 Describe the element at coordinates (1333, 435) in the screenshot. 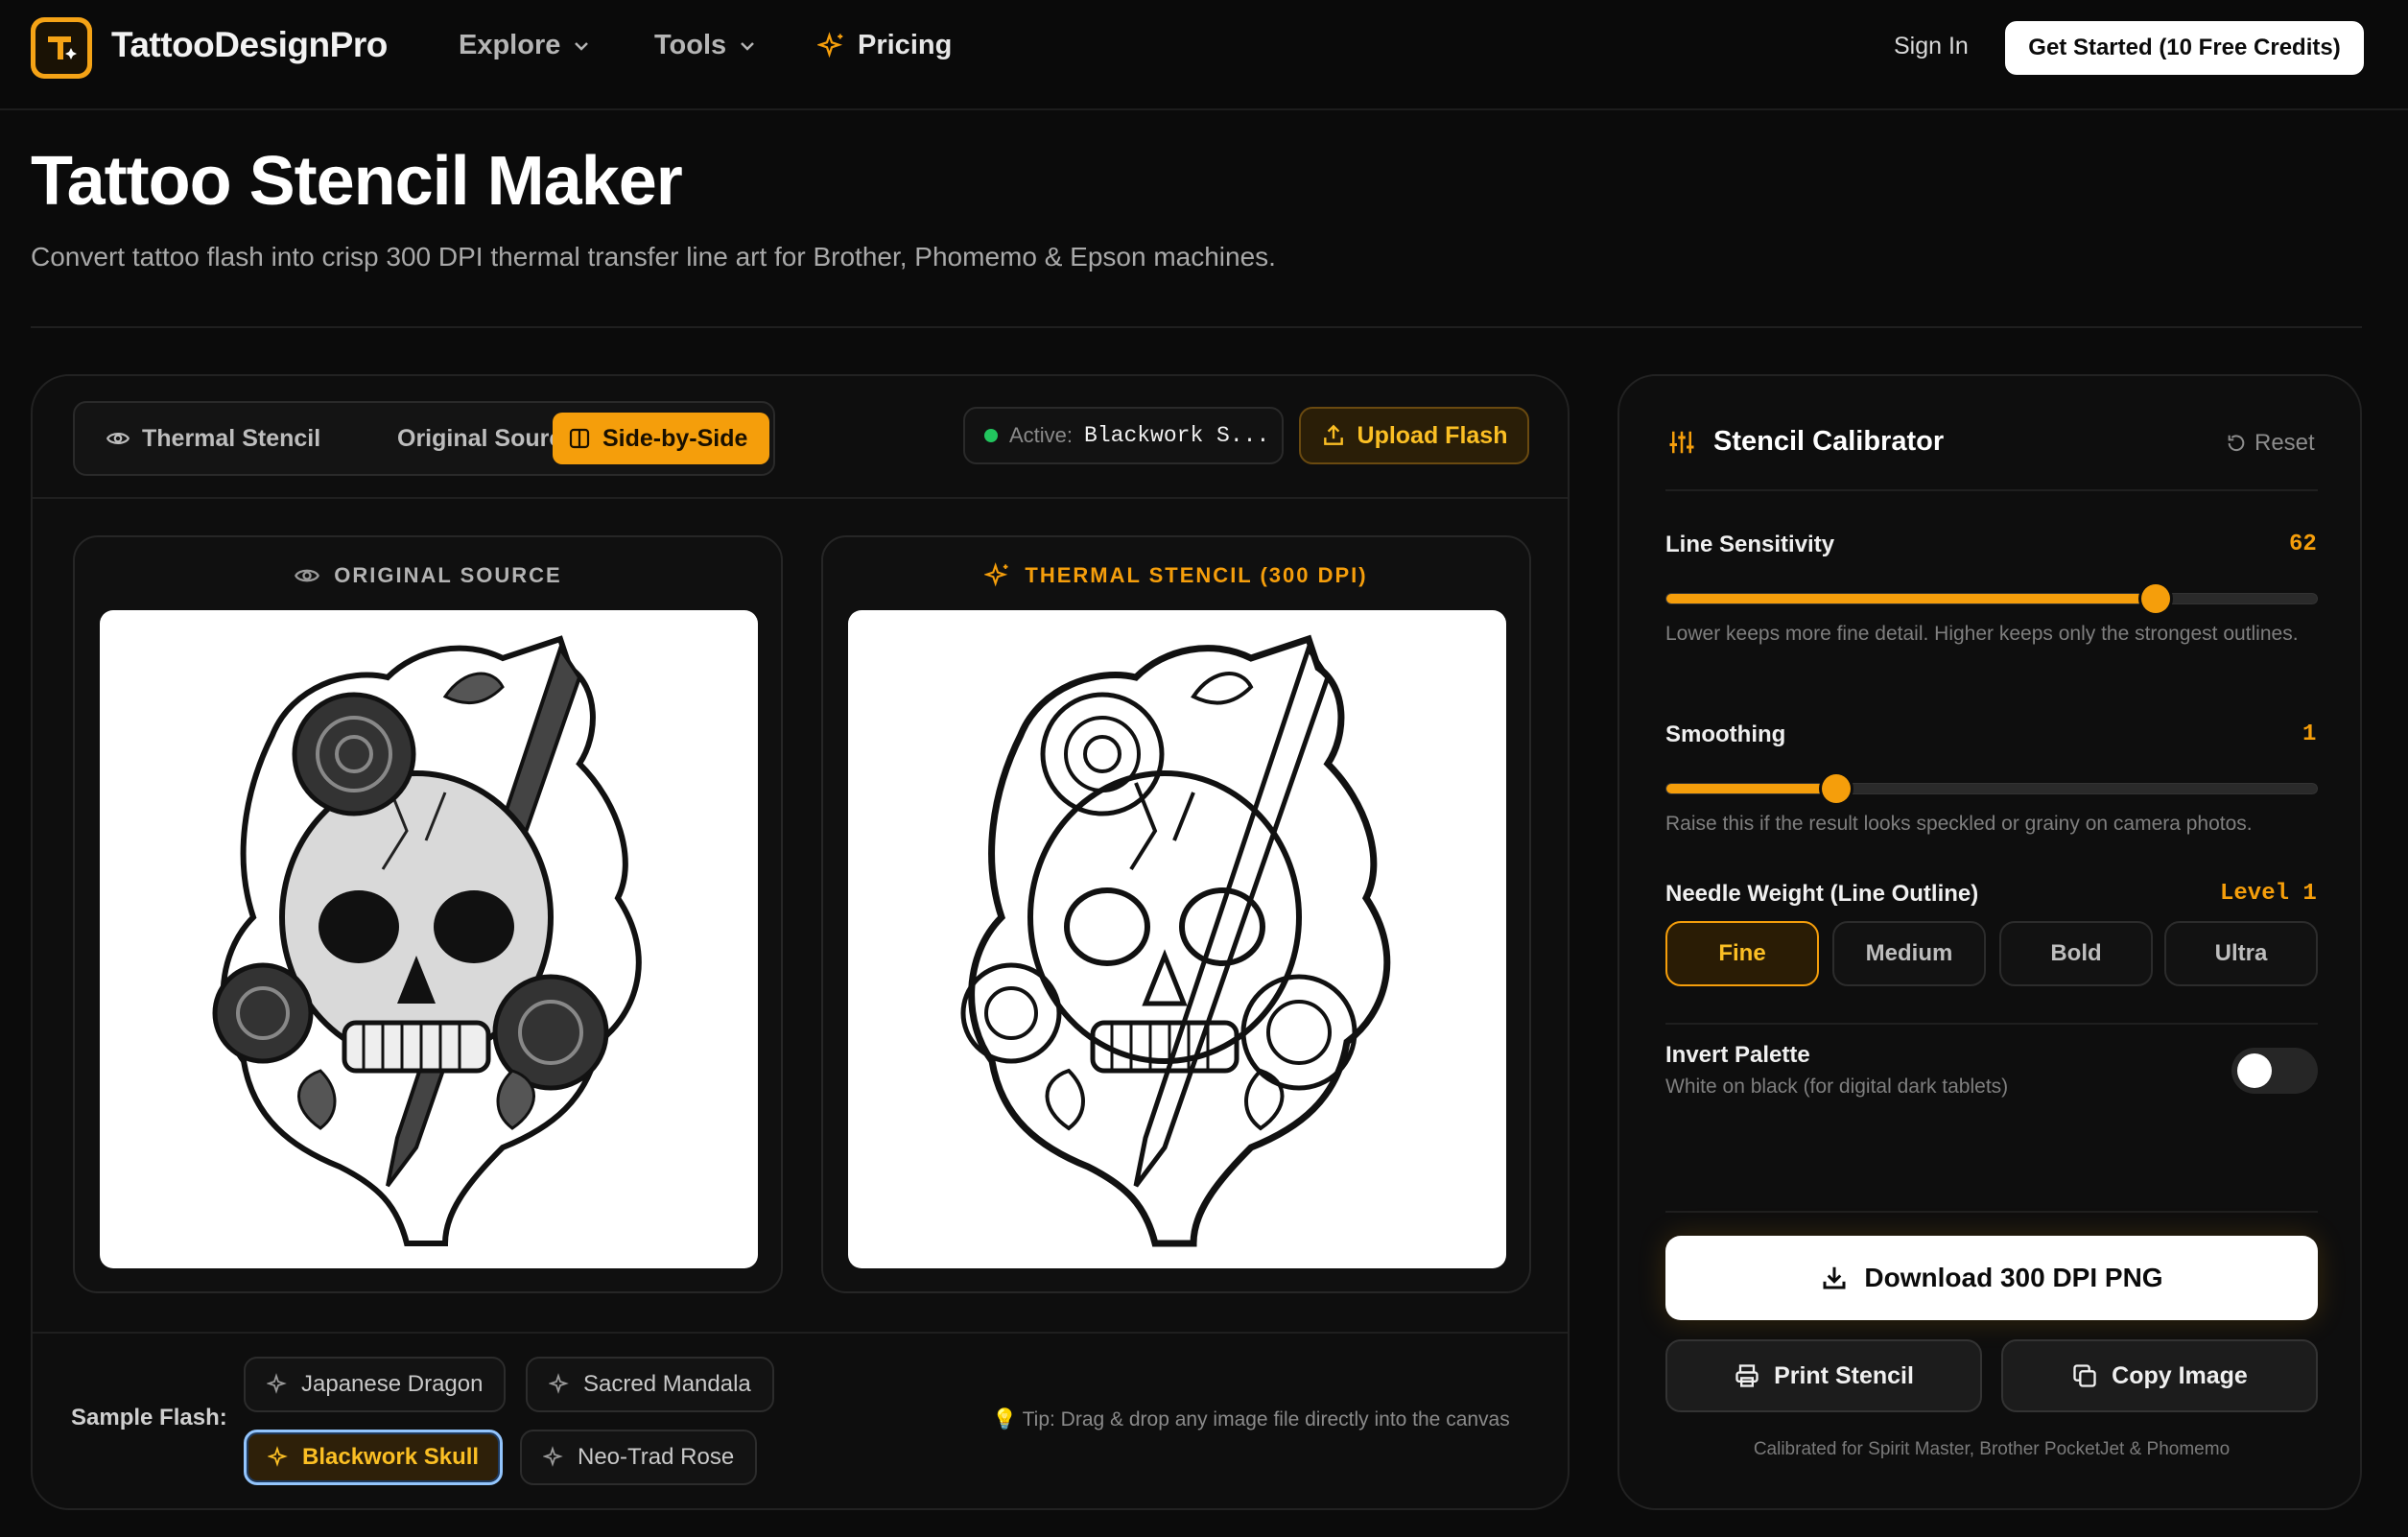

I see `upload-icon` at that location.